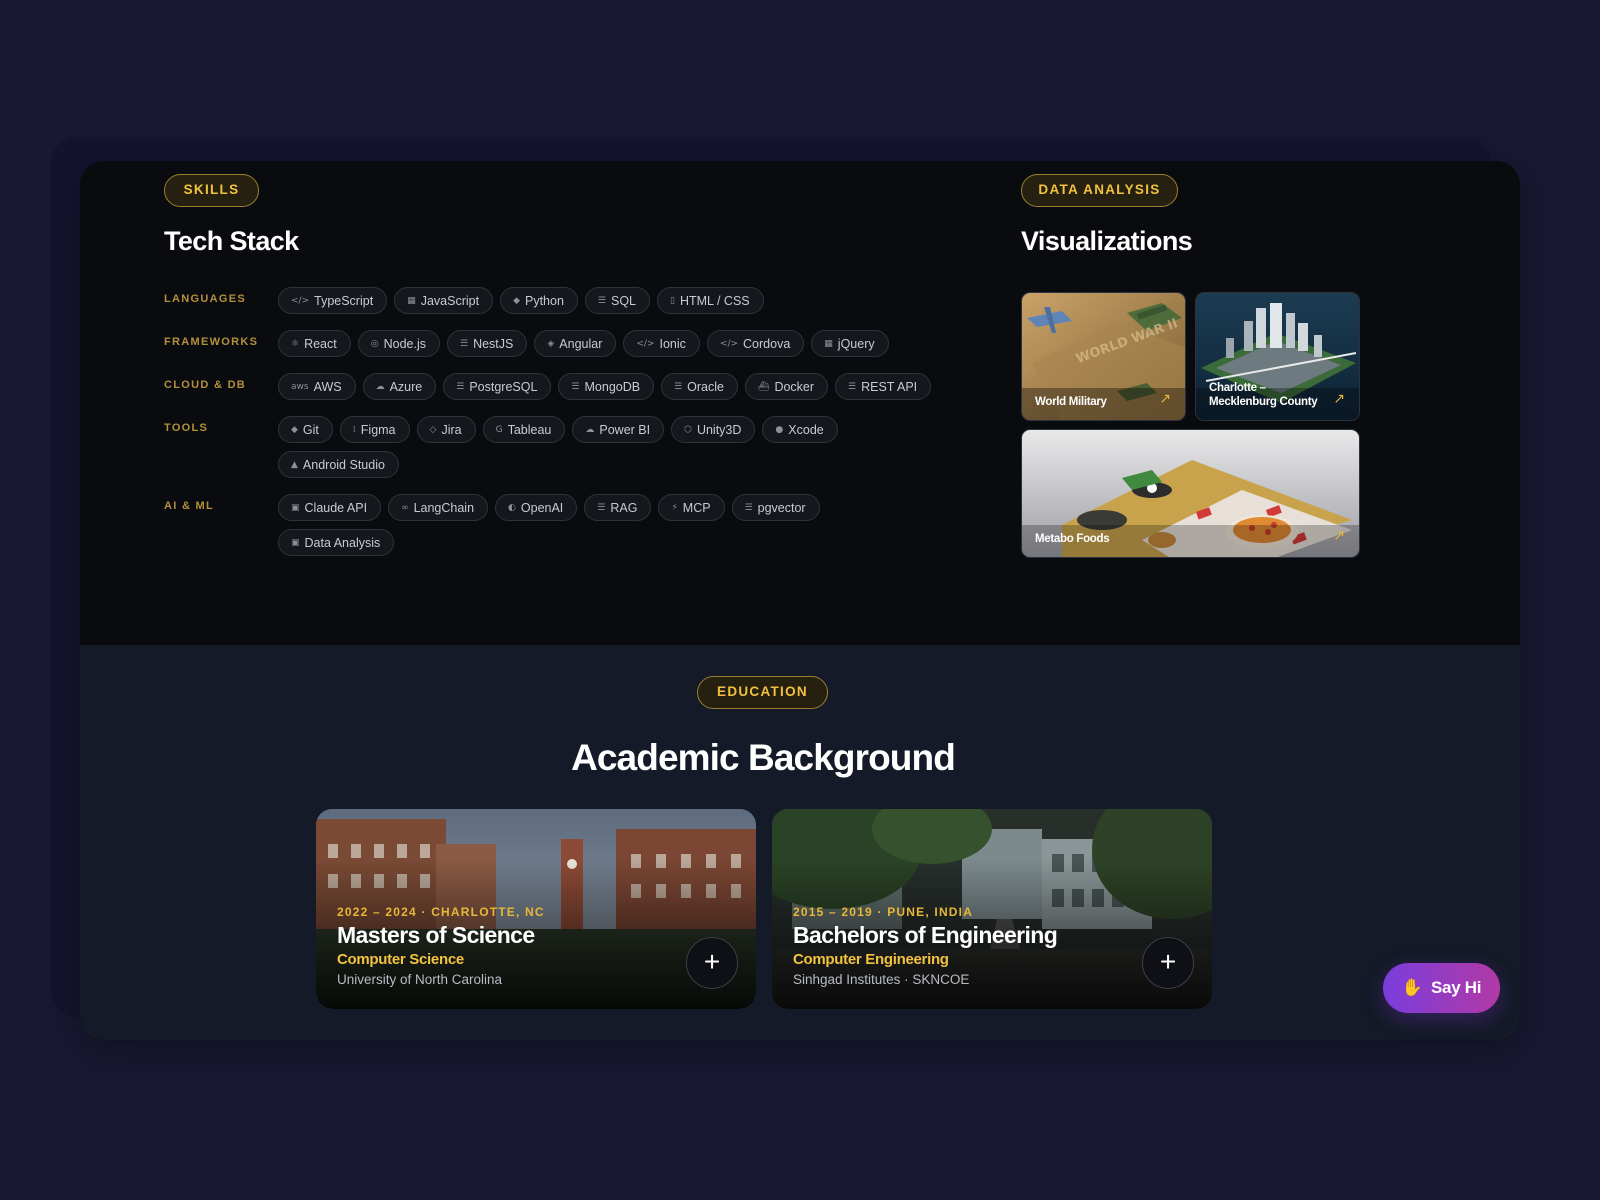  I want to click on viz-label-world-military: World Military, so click(1071, 402).